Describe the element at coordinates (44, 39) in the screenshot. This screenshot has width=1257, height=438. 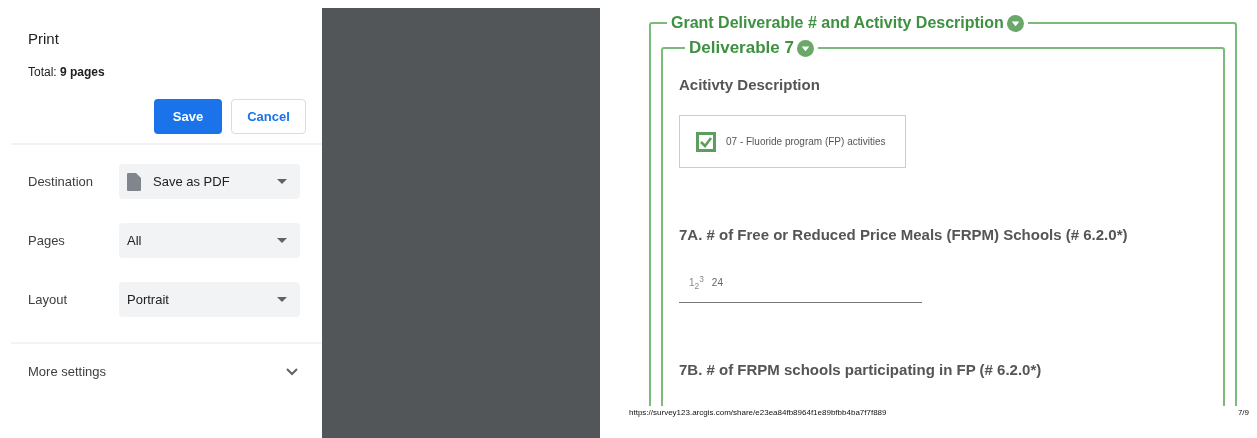
I see `dialog-title: Print` at that location.